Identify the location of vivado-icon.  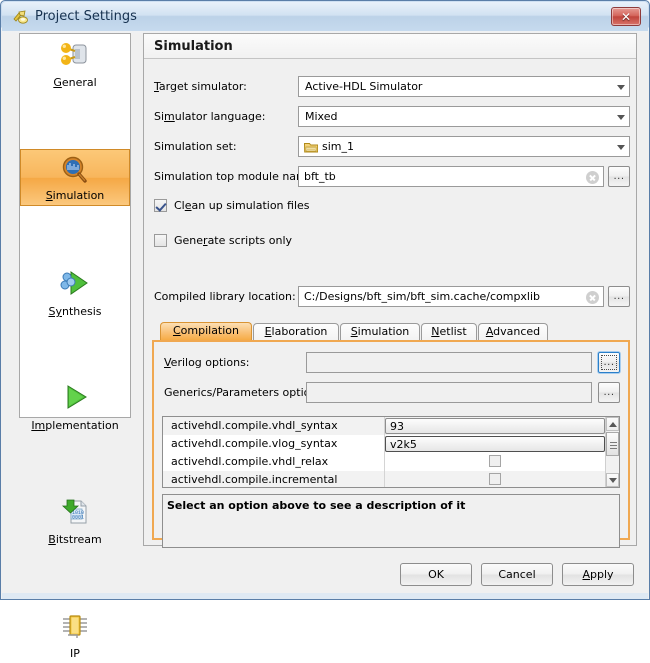
(21, 17).